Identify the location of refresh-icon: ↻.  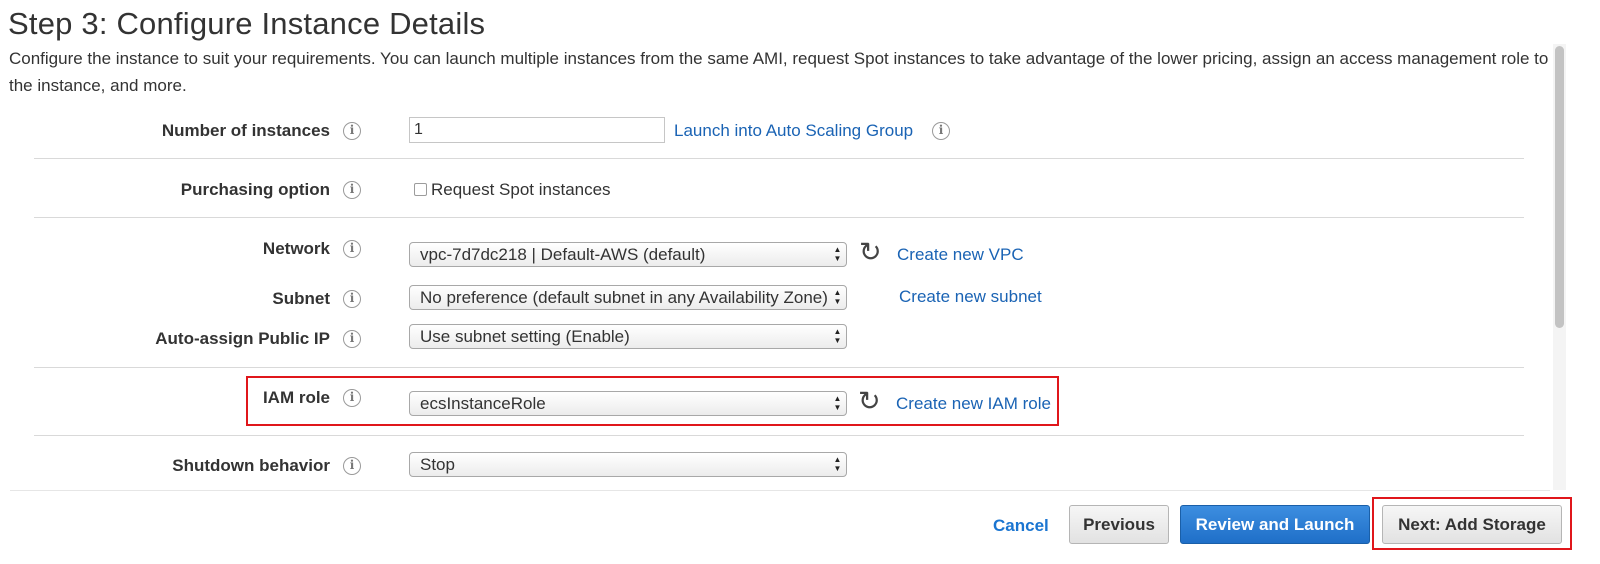
(870, 252).